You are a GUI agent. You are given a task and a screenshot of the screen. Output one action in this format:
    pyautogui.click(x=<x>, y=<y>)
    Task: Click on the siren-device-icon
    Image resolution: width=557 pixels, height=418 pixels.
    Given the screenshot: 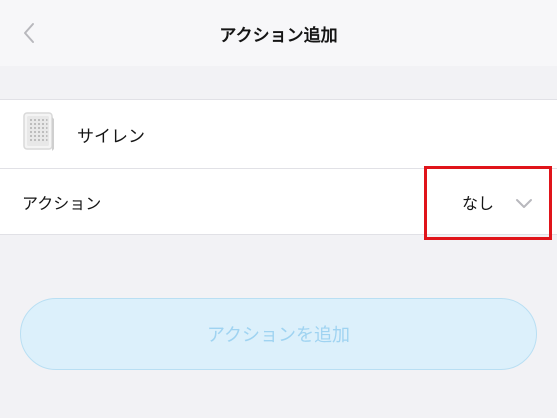 What is the action you would take?
    pyautogui.click(x=38, y=131)
    